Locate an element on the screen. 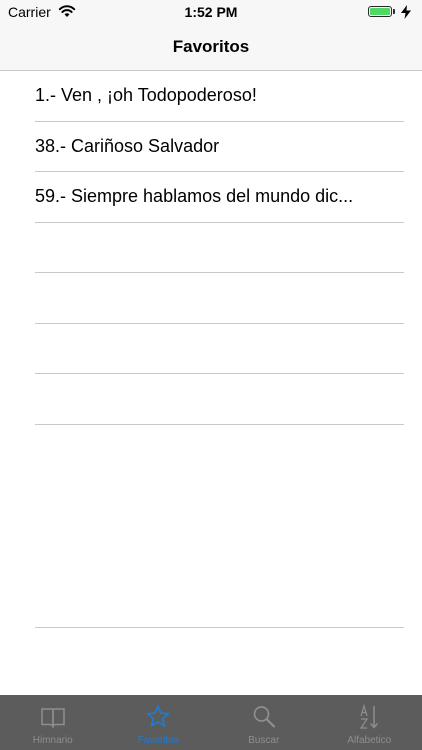  tab-favoritos: Favoritos is located at coordinates (159, 722).